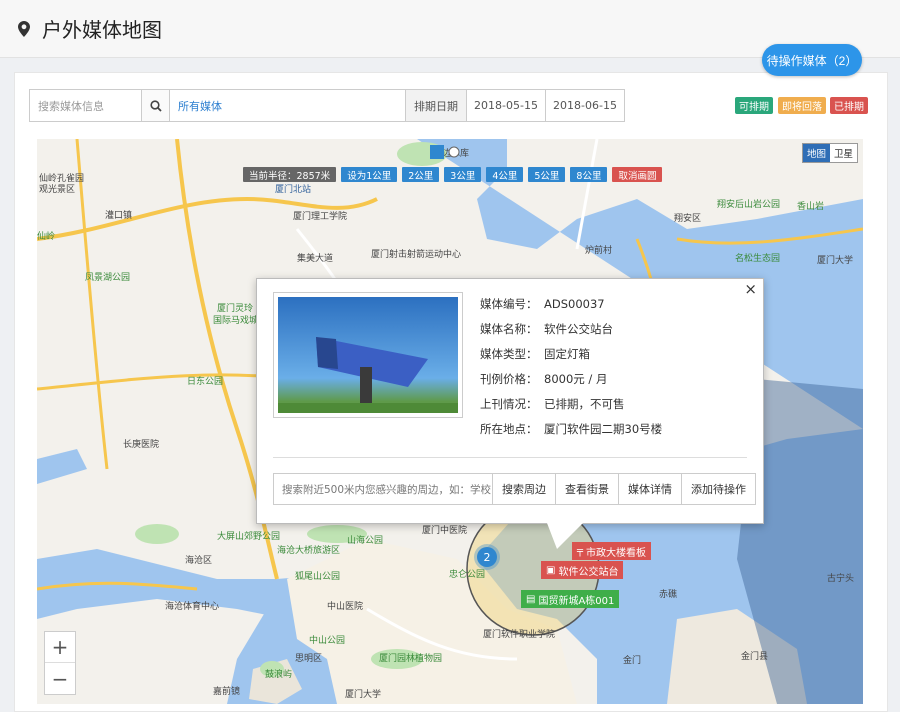  What do you see at coordinates (749, 205) in the screenshot?
I see `map-label: 翔安后山岩公园` at bounding box center [749, 205].